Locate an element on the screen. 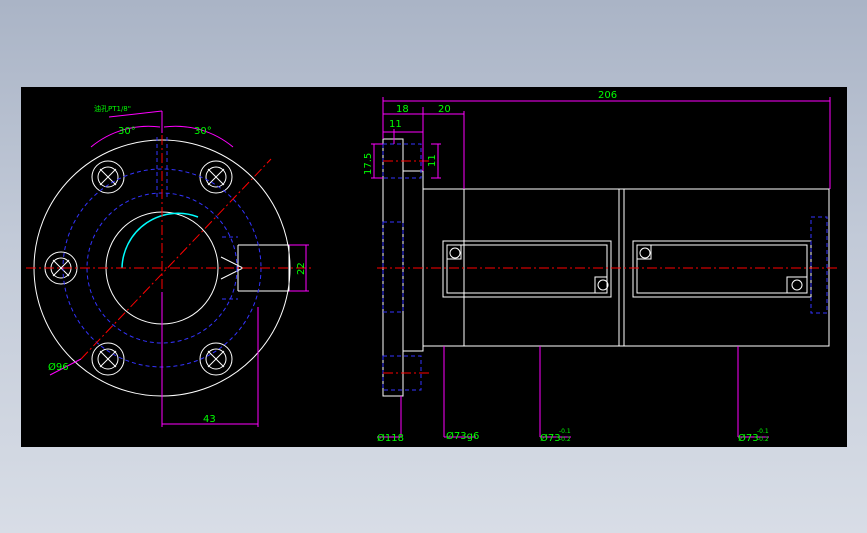 The width and height of the screenshot is (867, 533). tolerance-upper-2: -0.1 is located at coordinates (763, 431).